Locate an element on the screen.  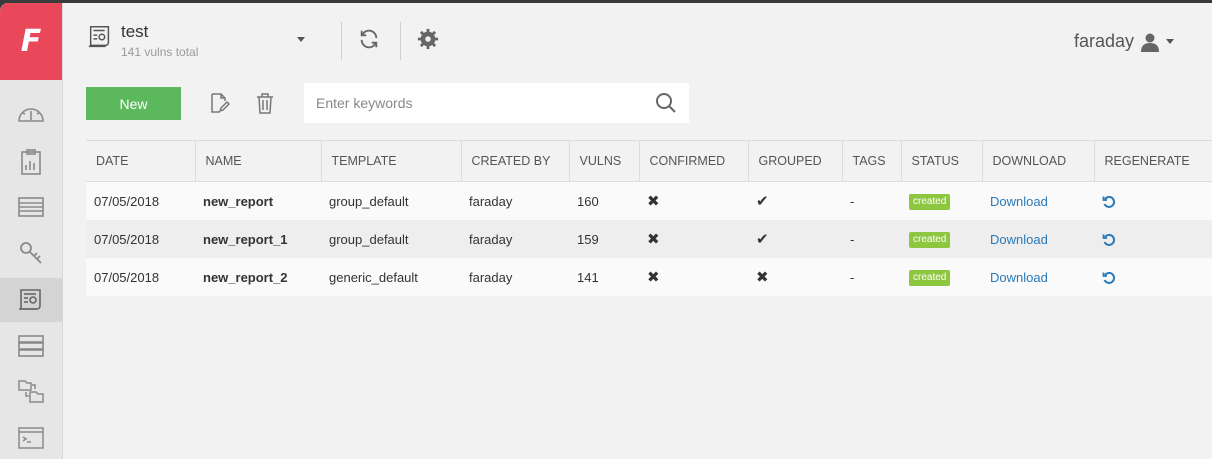
cell-name: new_report_2 is located at coordinates (258, 277).